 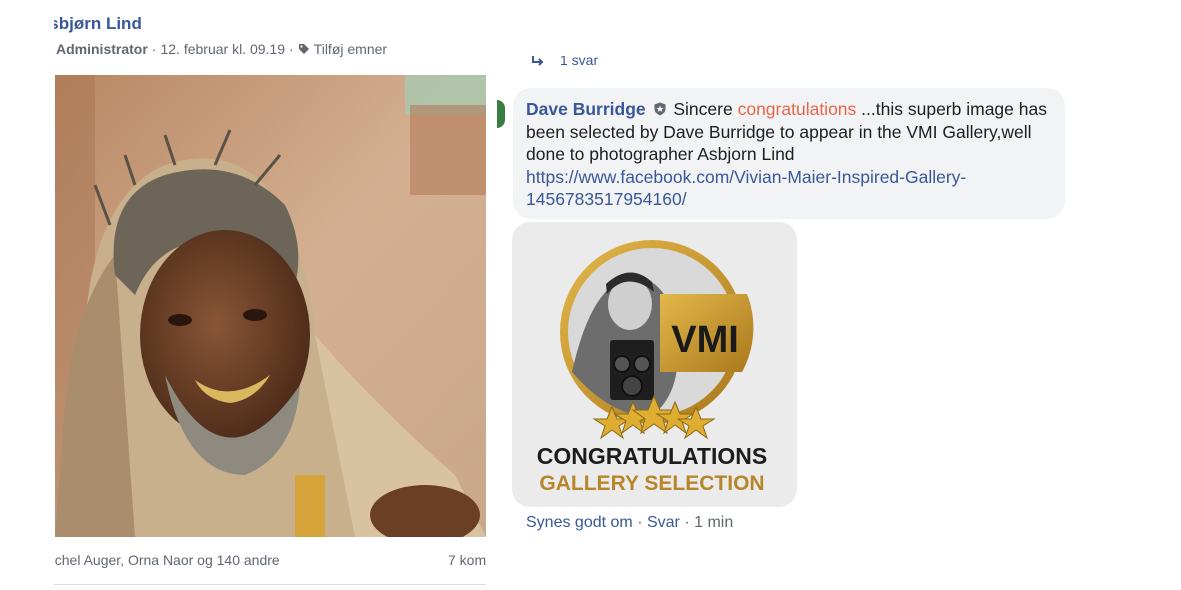 I want to click on author-role: Administrator, so click(x=102, y=49).